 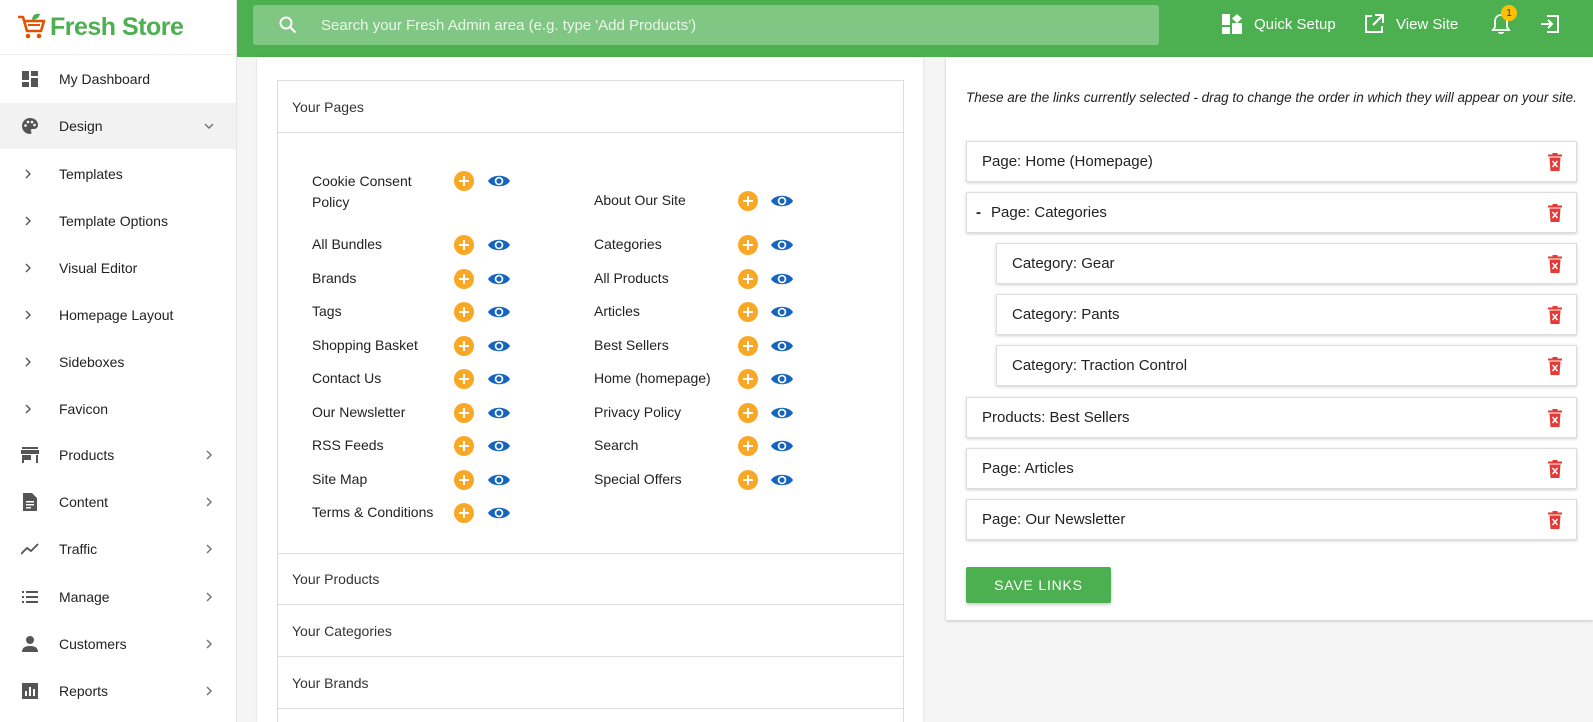 What do you see at coordinates (118, 691) in the screenshot?
I see `sidebar-item-reports: Reports` at bounding box center [118, 691].